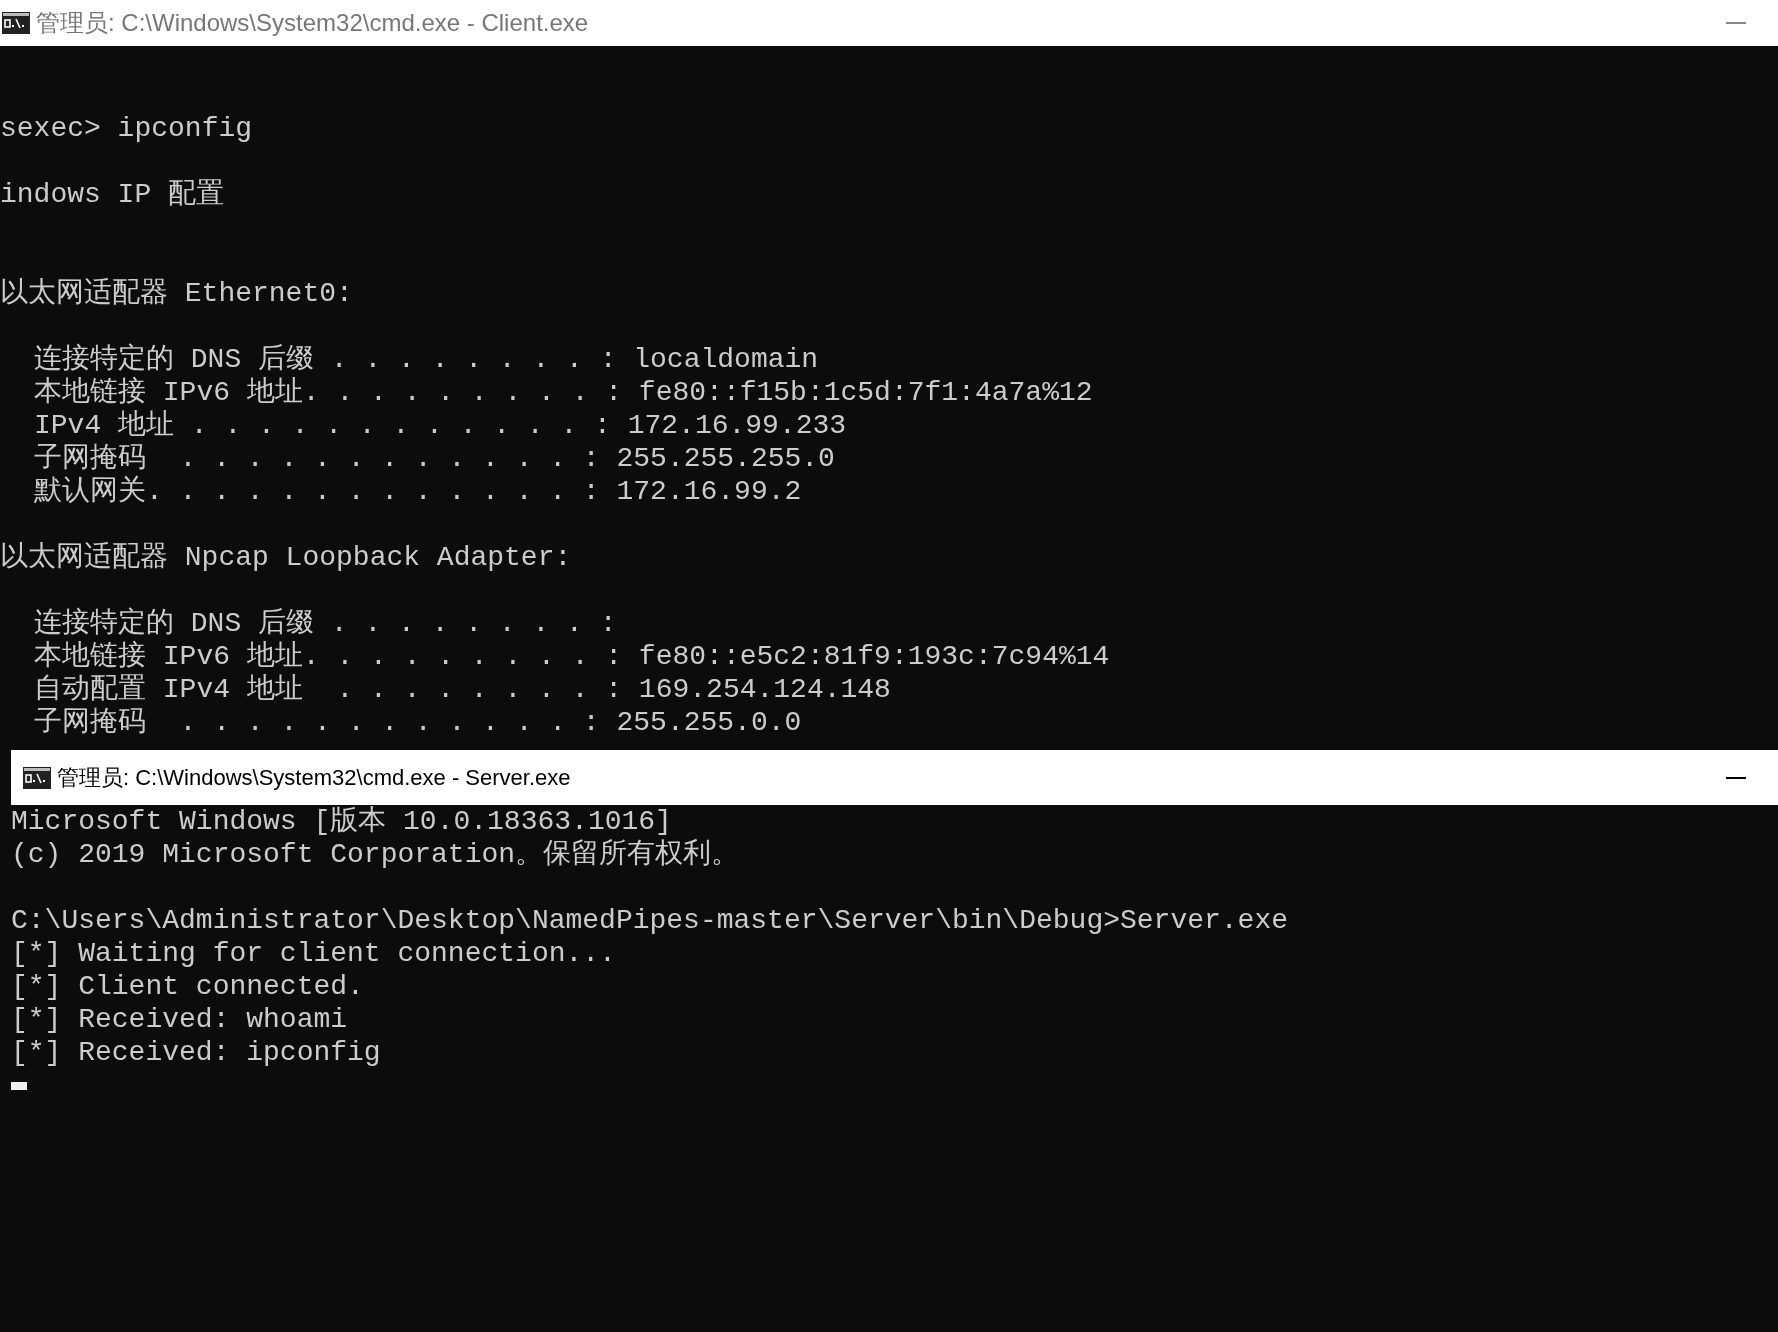 The height and width of the screenshot is (1332, 1778). Describe the element at coordinates (440, 425) in the screenshot. I see `console-line: IPv4 地址 . . . . . . . . . . . . : 172.16.99.233` at that location.